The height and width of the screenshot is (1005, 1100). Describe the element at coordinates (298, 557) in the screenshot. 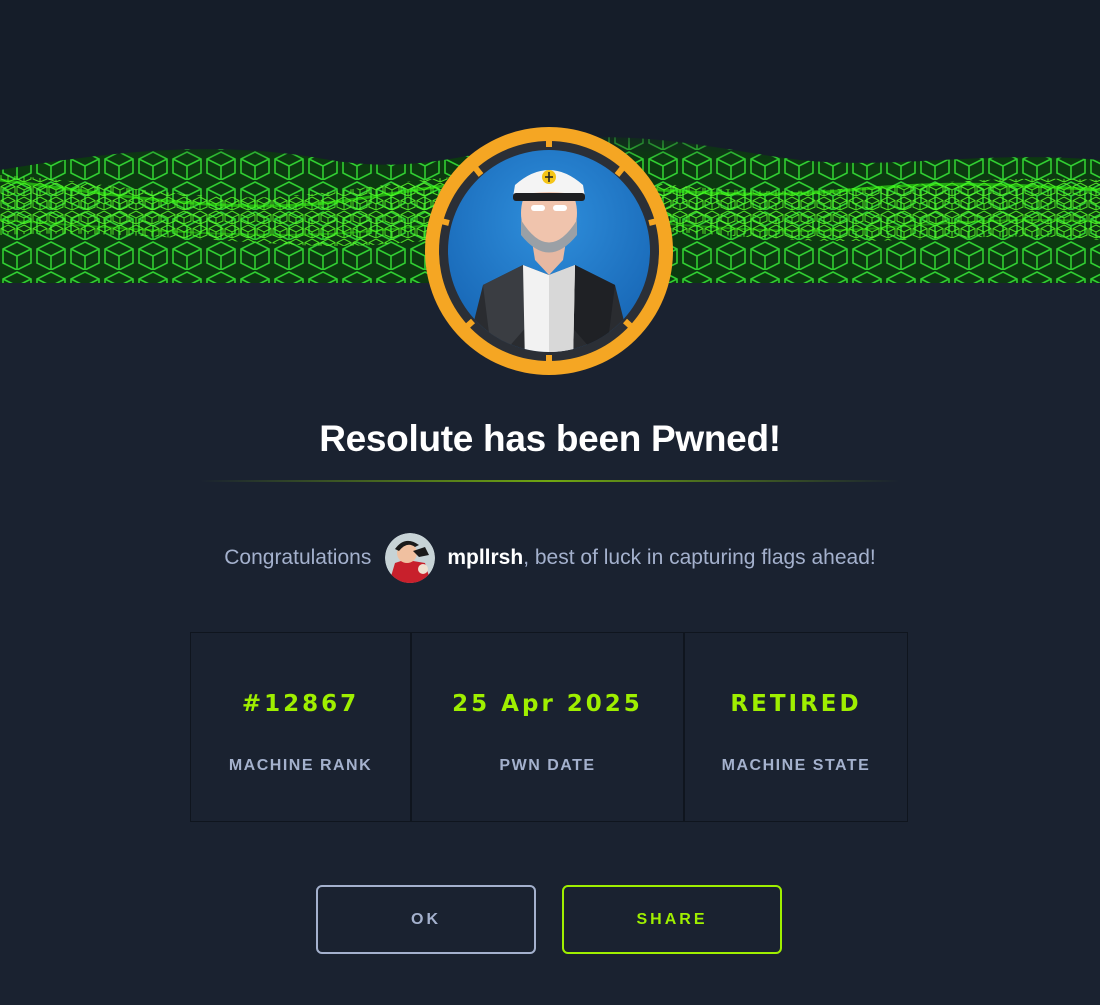

I see `congrats-prefix: Congratulations` at that location.